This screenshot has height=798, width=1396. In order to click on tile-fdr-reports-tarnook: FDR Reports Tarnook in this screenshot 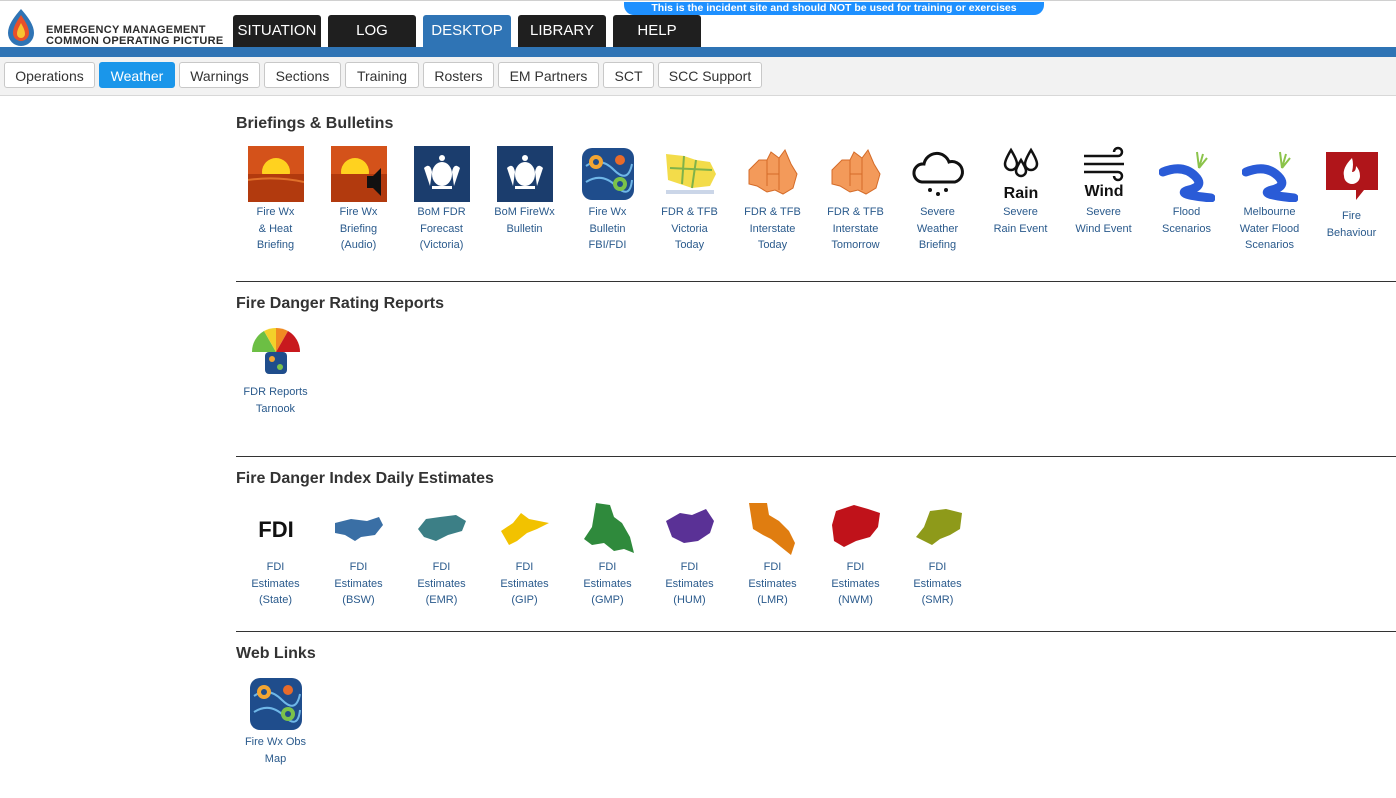, I will do `click(275, 371)`.